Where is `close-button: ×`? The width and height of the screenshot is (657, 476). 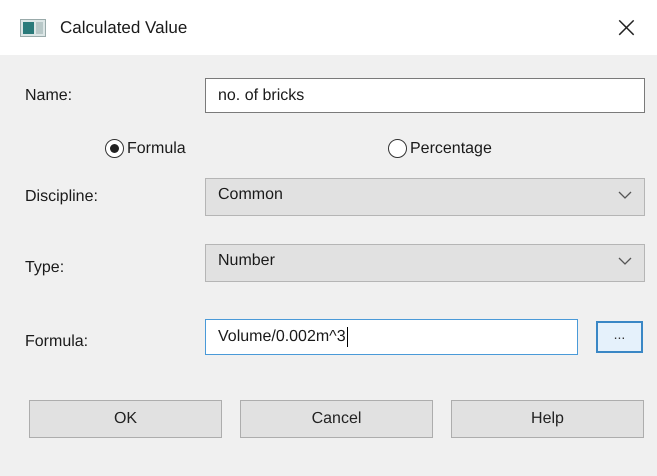 close-button: × is located at coordinates (626, 27).